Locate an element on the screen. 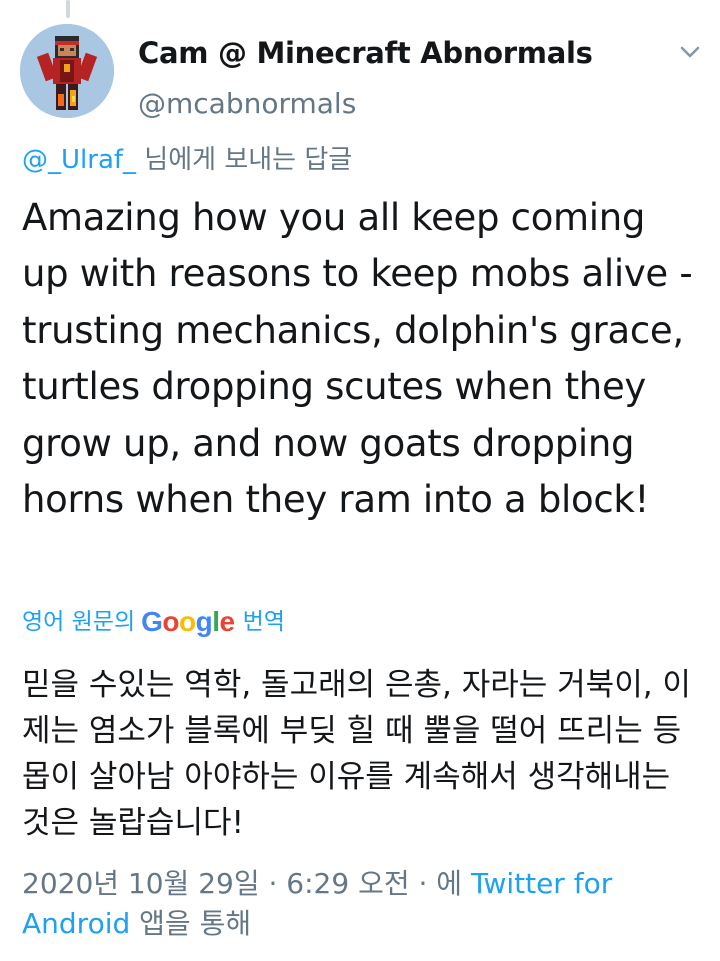  google-logo-letter: G is located at coordinates (152, 621).